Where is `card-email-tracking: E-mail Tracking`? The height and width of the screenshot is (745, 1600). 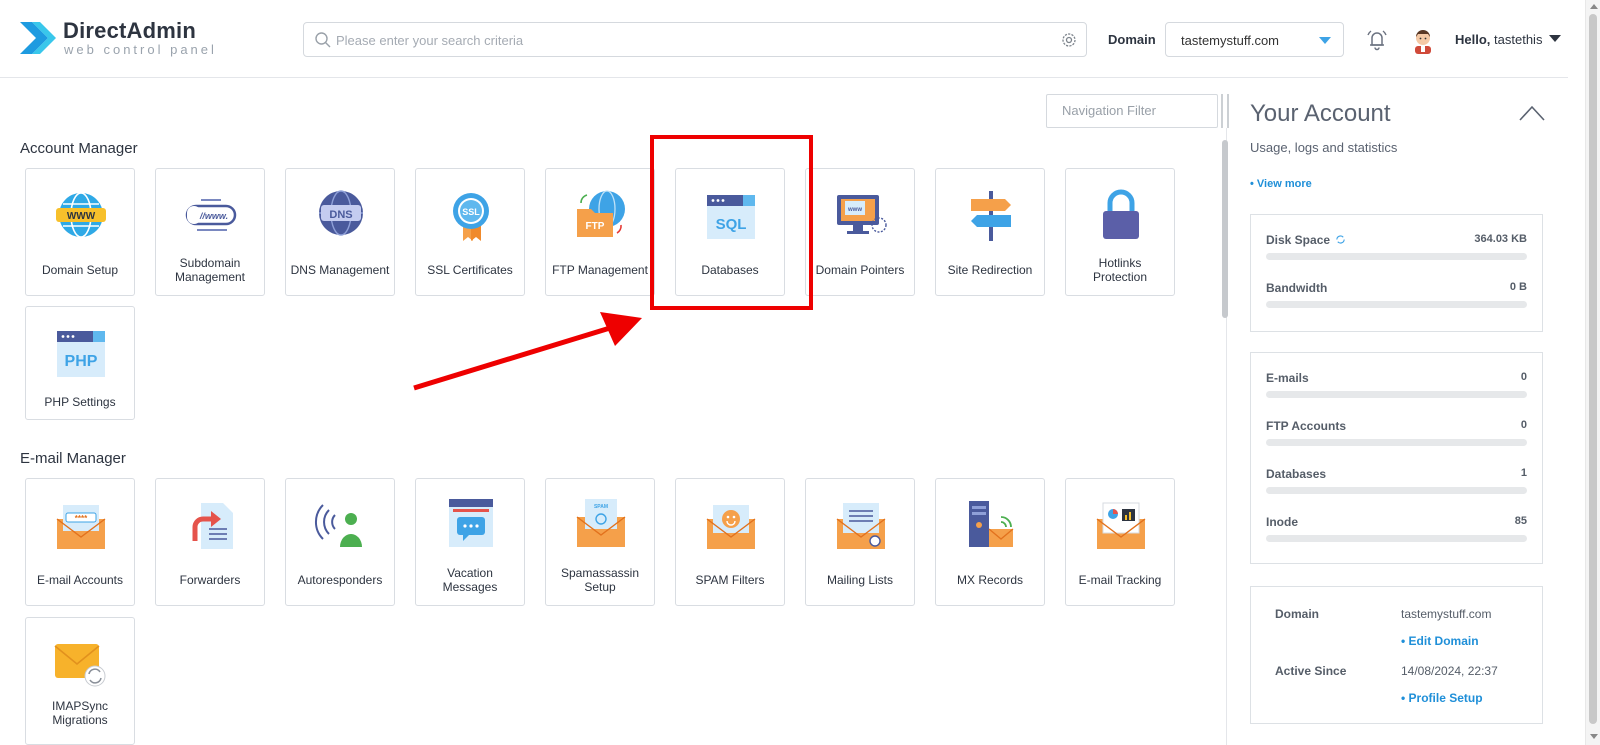
card-email-tracking: E-mail Tracking is located at coordinates (1120, 542).